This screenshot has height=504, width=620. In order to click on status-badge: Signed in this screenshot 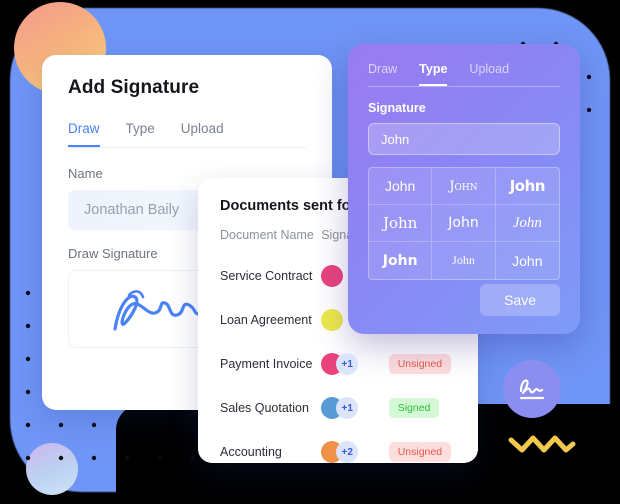, I will do `click(414, 408)`.